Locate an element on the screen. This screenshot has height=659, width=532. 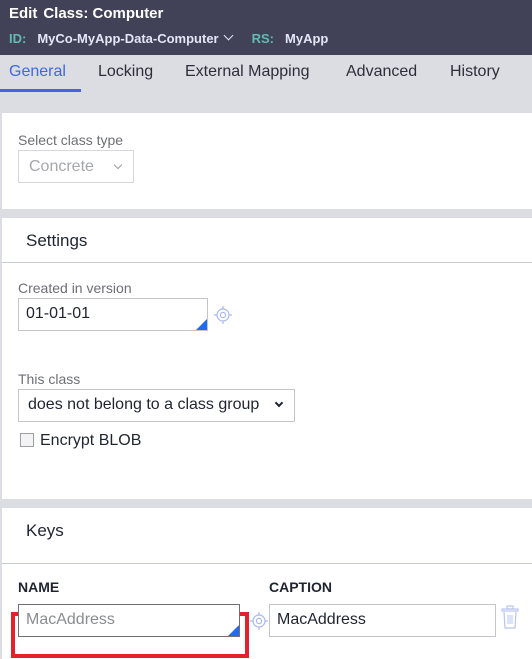
key-caption-input: MacAddress is located at coordinates (382, 620).